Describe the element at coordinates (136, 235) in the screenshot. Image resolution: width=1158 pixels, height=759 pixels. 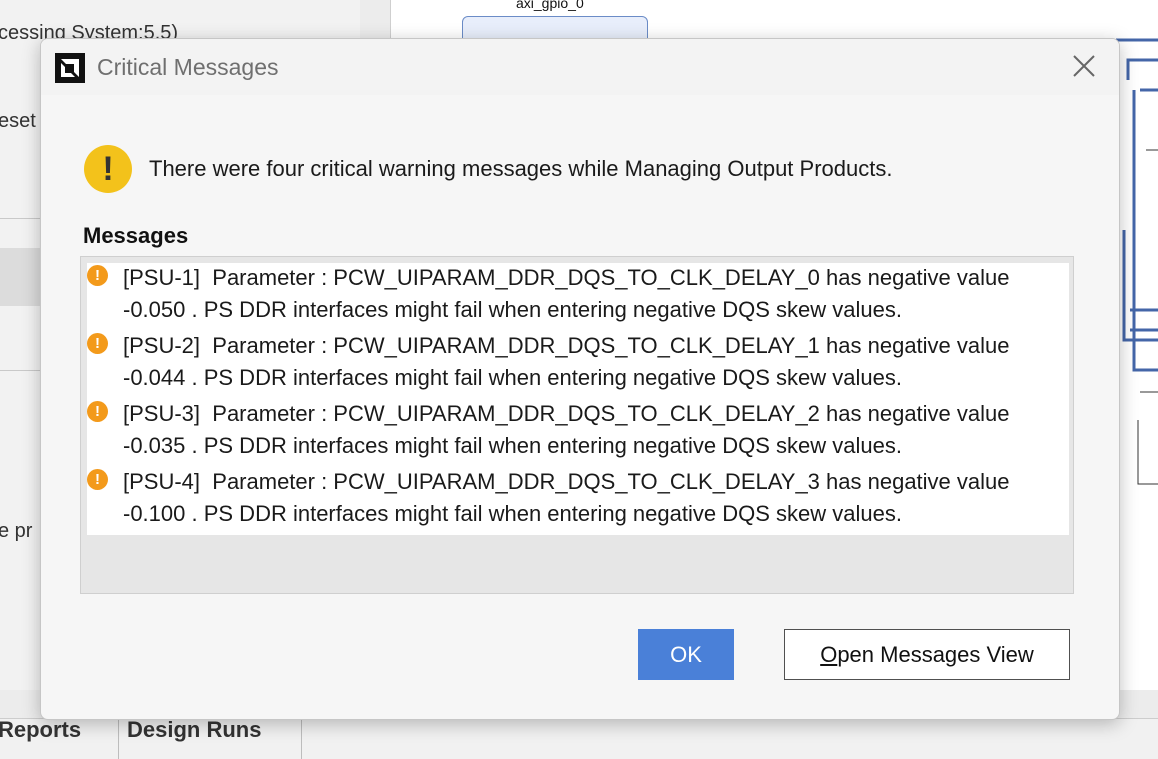
I see `messages-heading: Messages` at that location.